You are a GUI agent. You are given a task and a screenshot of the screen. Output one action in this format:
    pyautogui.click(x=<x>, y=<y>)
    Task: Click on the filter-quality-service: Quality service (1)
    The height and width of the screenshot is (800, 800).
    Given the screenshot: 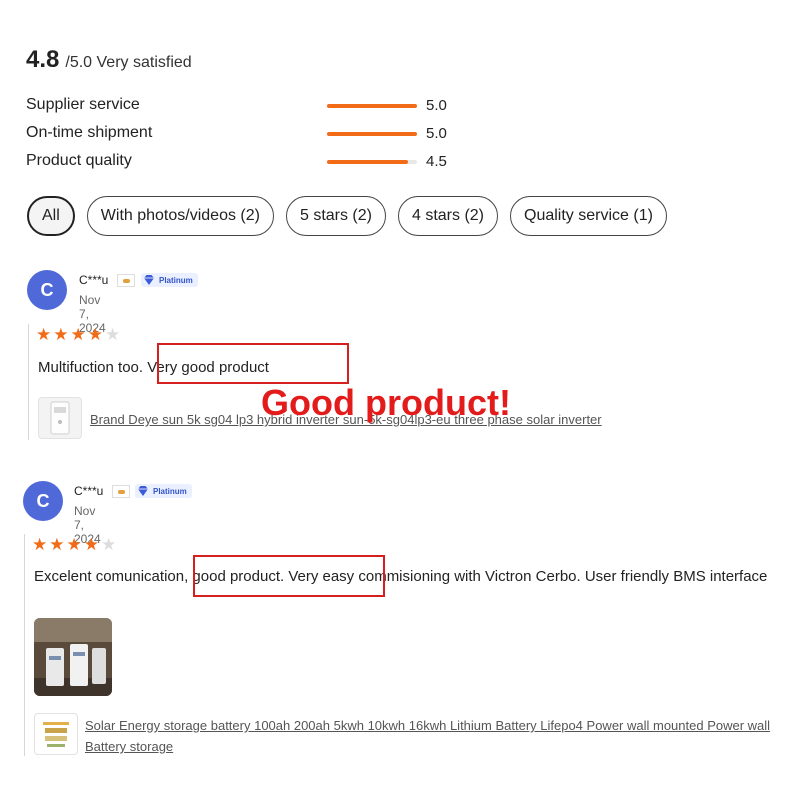 What is the action you would take?
    pyautogui.click(x=588, y=216)
    